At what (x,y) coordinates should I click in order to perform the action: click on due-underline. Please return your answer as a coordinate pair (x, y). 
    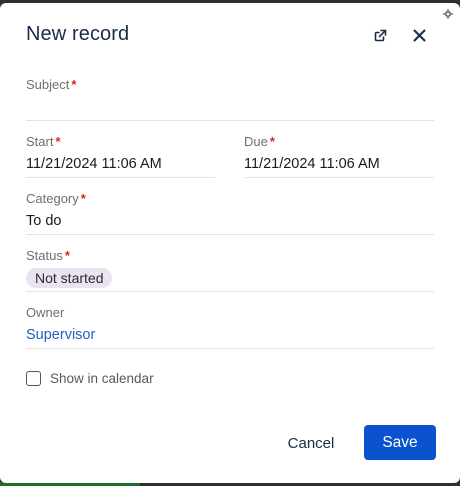
    Looking at the image, I should click on (339, 177).